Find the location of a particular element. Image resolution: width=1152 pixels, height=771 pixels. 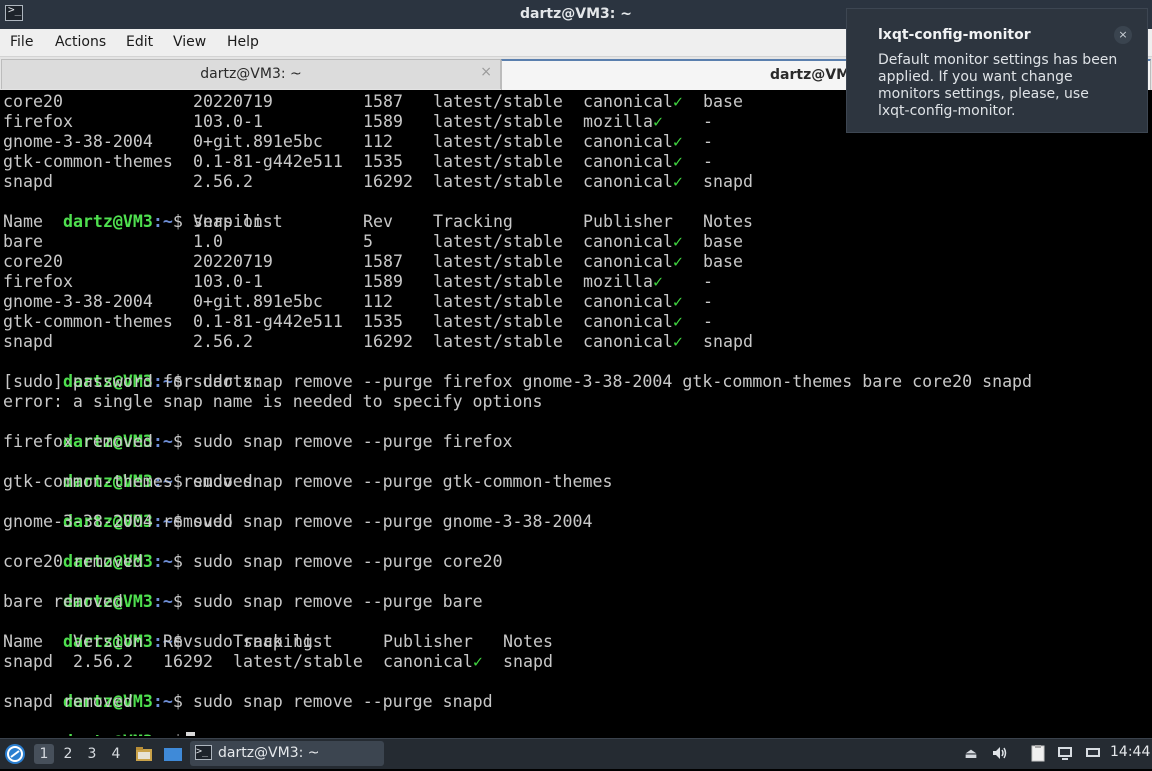

tab-close-icon: × is located at coordinates (486, 72).